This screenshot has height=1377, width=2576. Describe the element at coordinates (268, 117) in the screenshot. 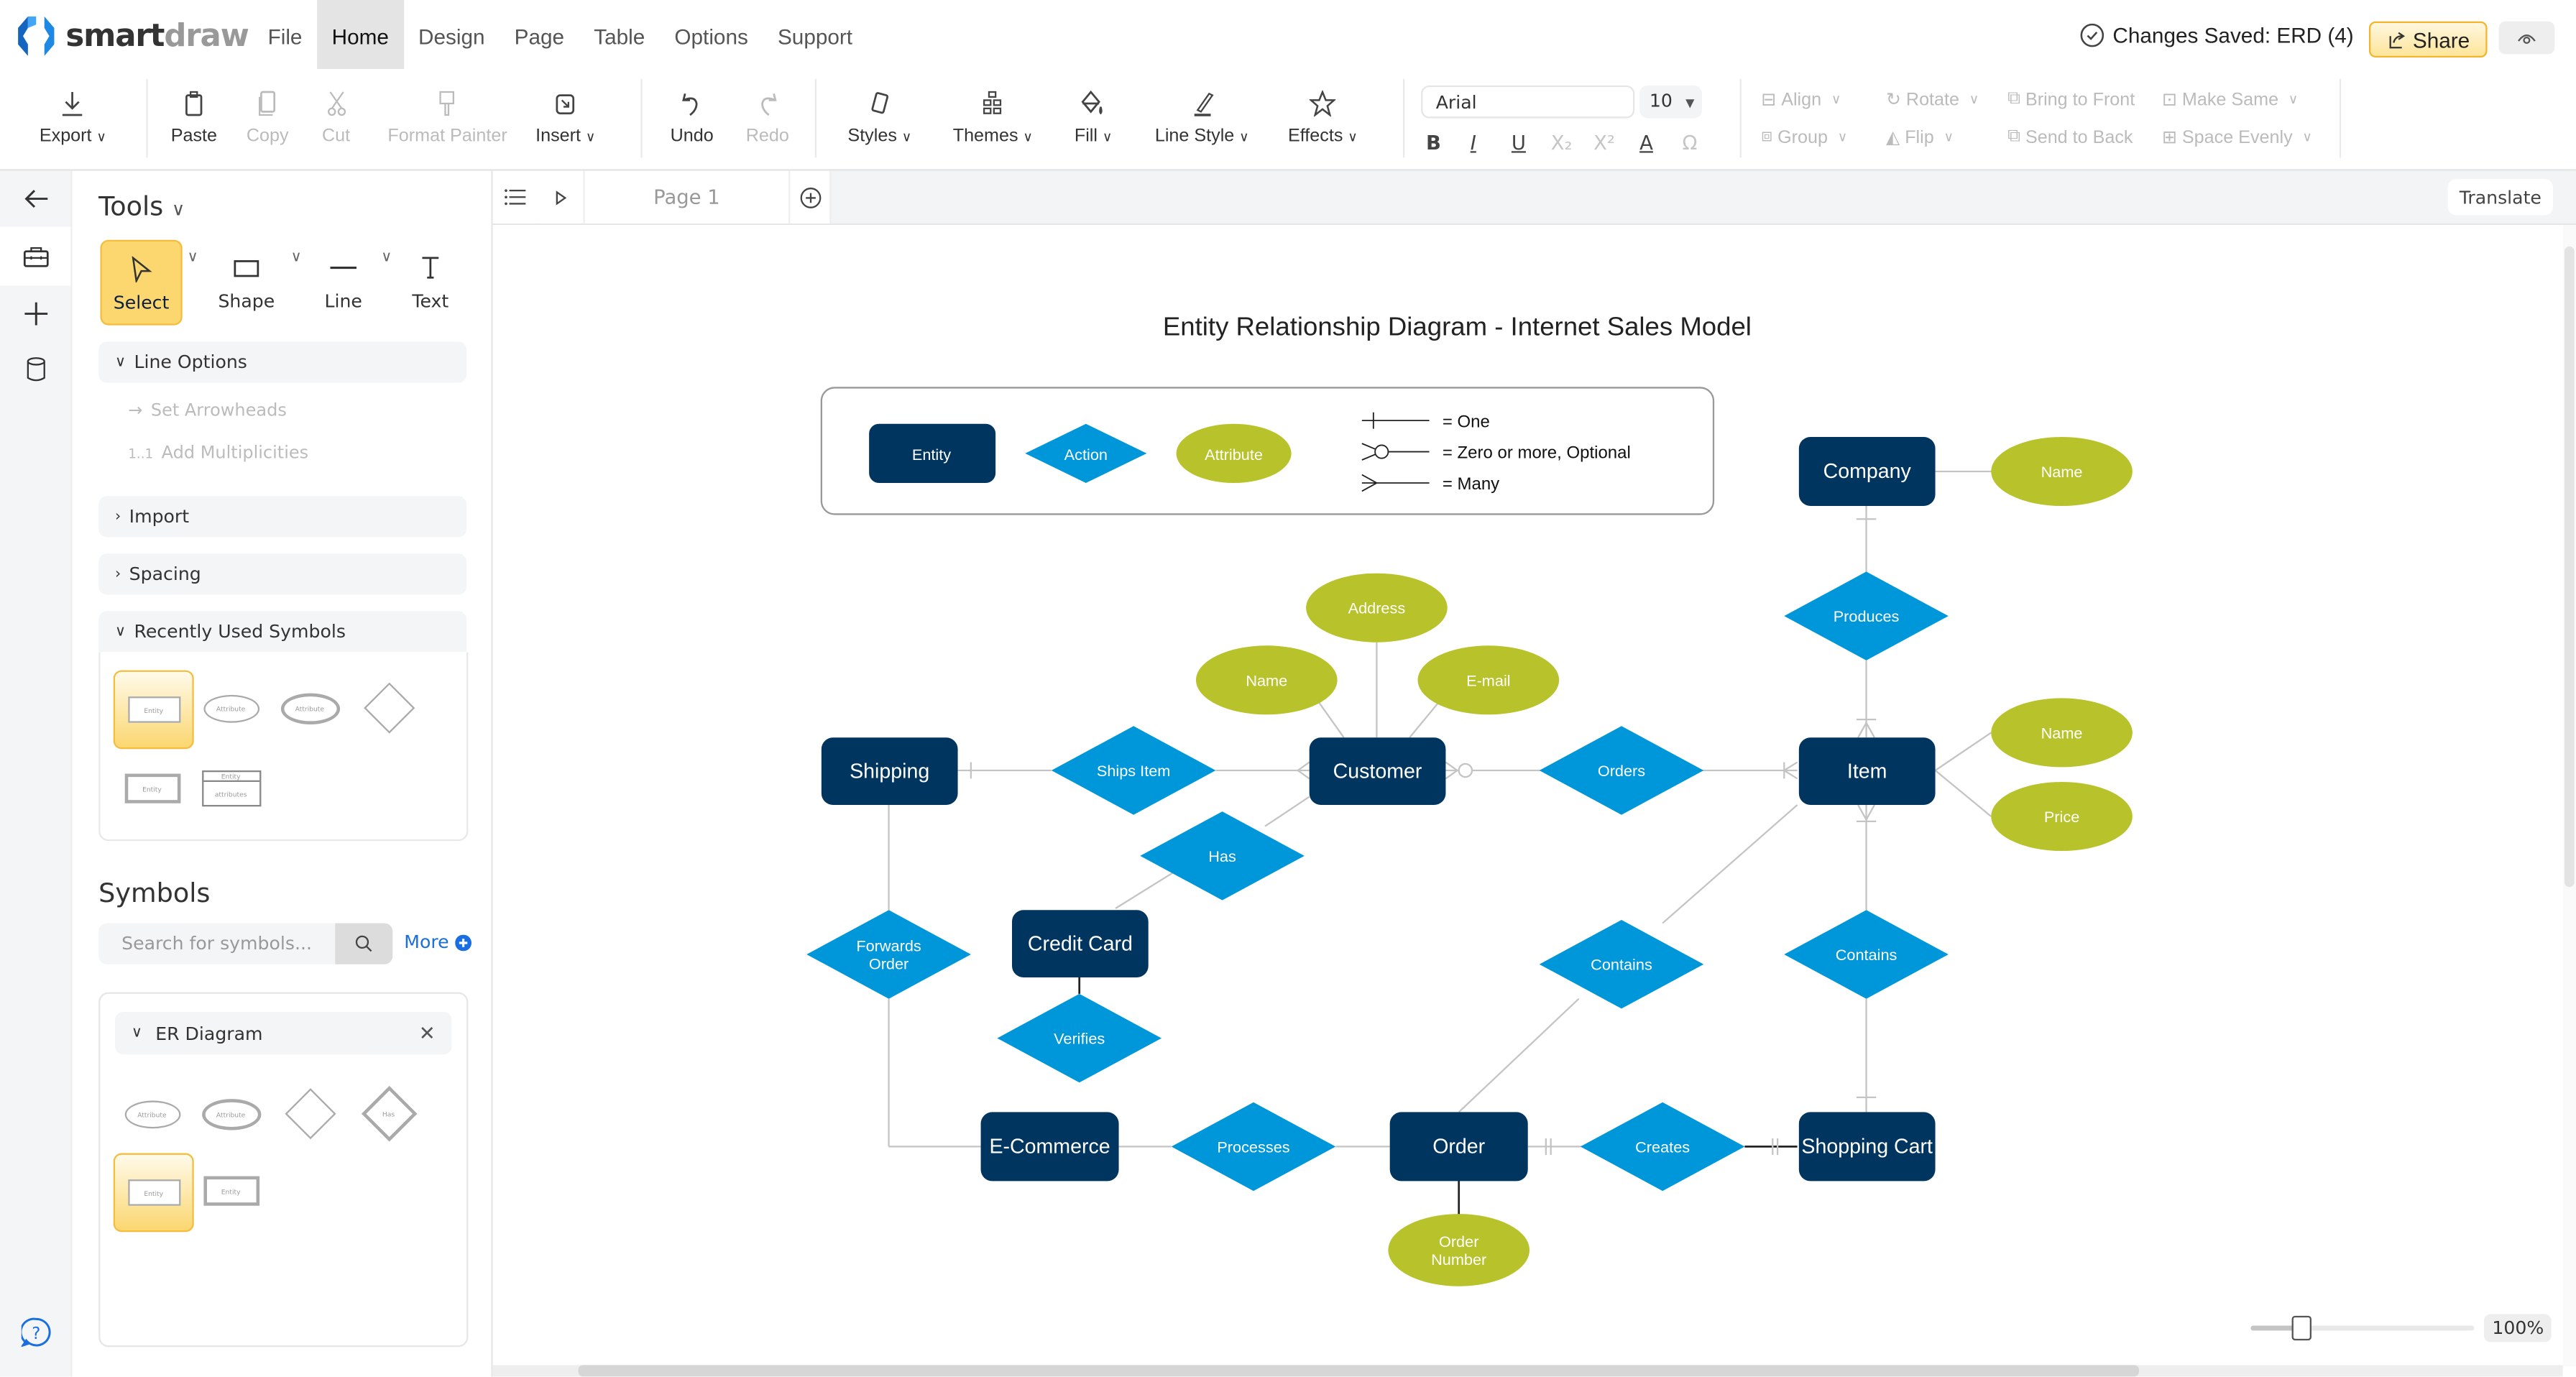

I see `copy-button: Copy` at that location.